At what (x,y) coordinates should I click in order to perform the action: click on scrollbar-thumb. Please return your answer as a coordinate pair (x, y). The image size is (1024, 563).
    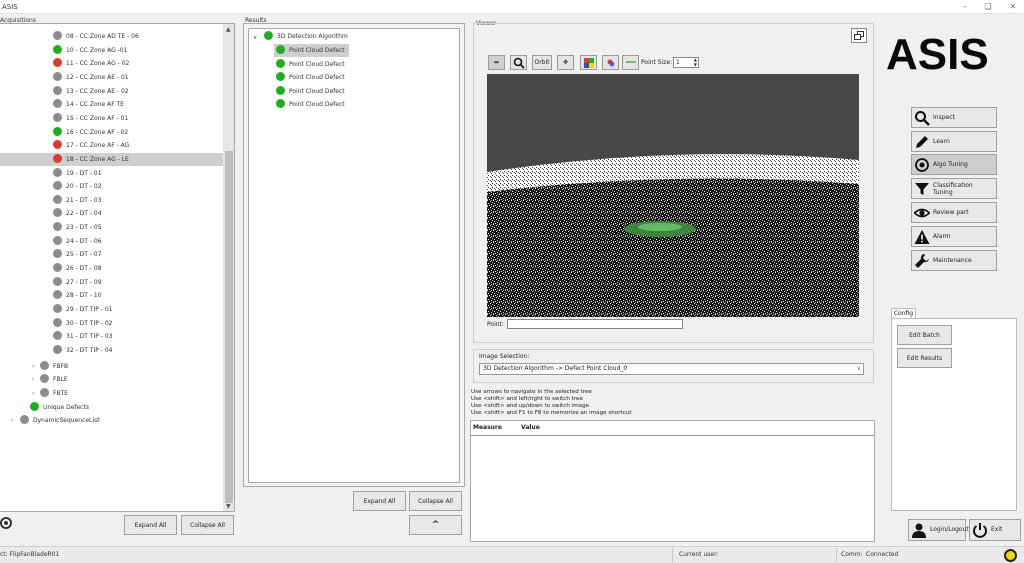
    Looking at the image, I should click on (229, 327).